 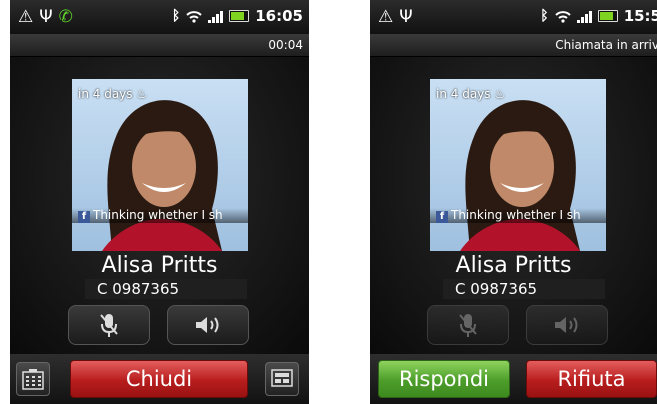 I want to click on answer-button: Rispondi, so click(x=444, y=379).